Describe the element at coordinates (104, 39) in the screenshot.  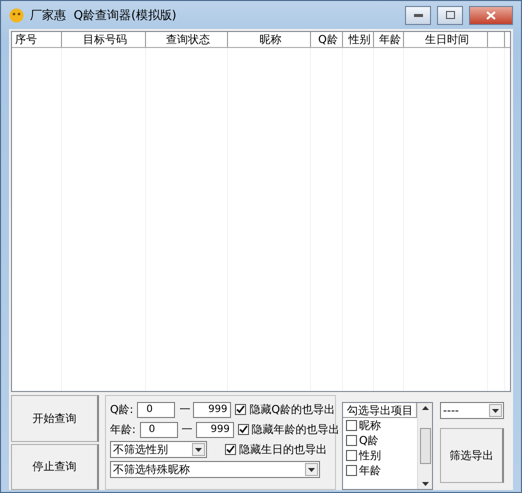
I see `column-header: 目标号码` at that location.